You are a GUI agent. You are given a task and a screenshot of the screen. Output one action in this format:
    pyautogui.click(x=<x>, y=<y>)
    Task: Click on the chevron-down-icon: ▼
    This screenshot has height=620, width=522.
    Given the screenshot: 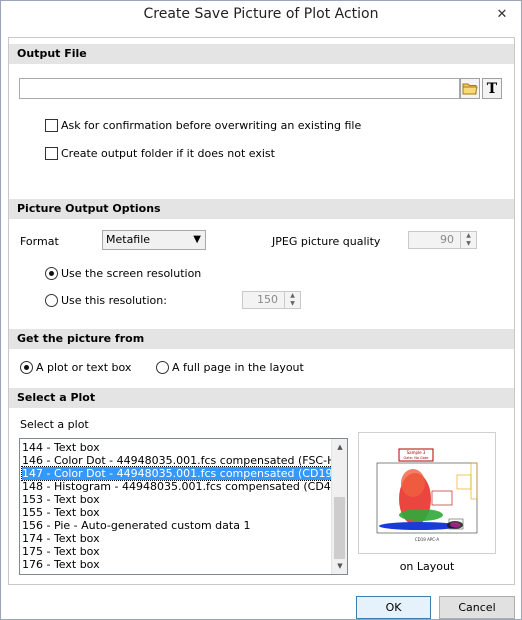 What is the action you would take?
    pyautogui.click(x=197, y=239)
    